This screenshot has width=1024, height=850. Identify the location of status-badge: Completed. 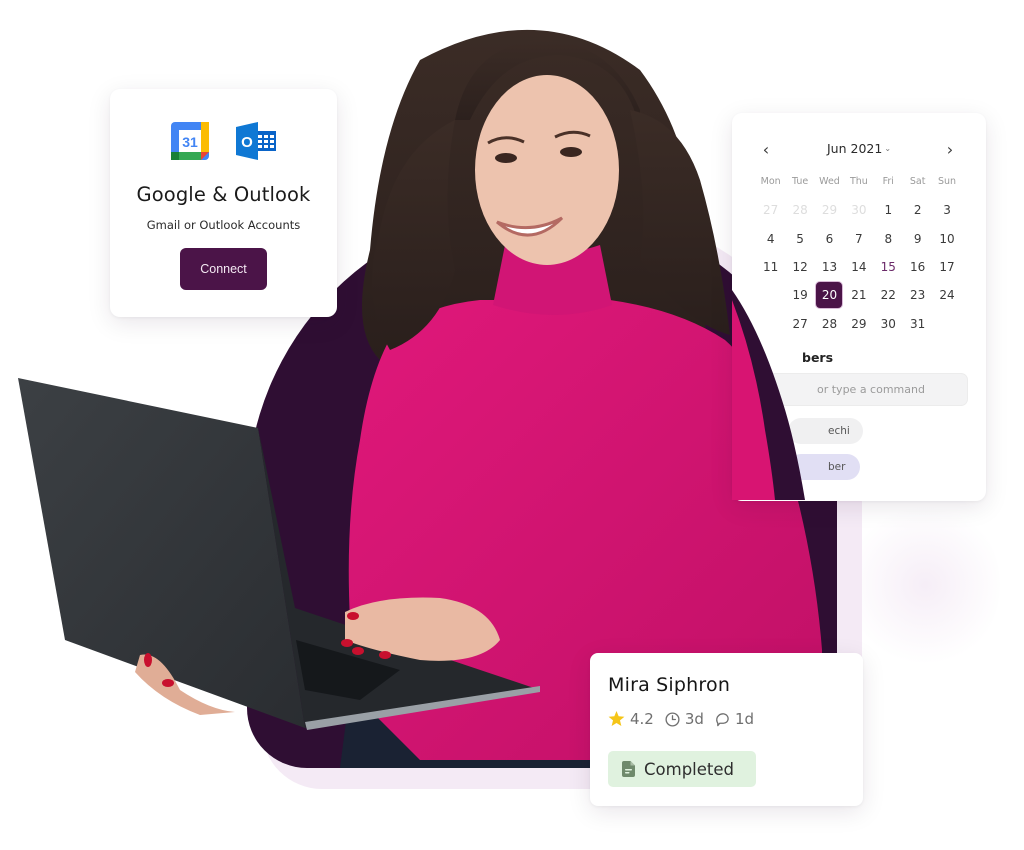
(682, 769).